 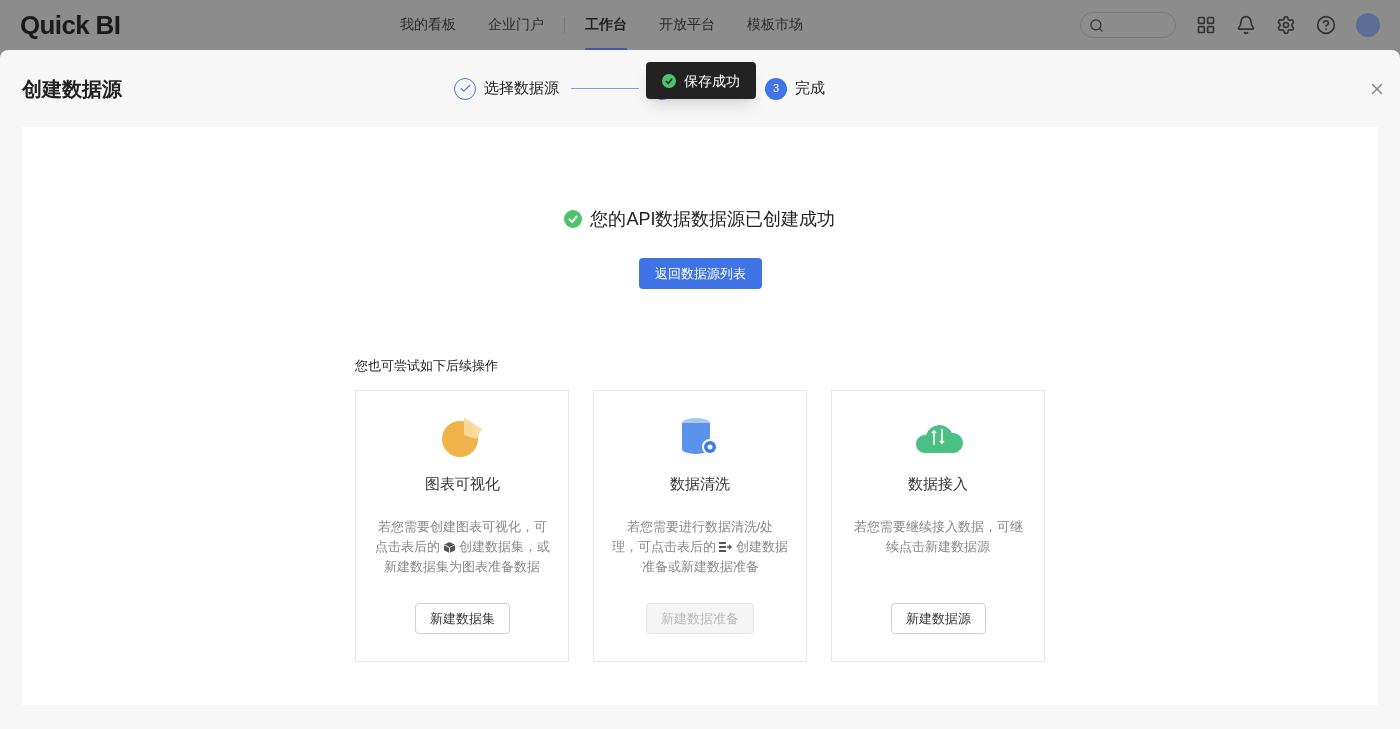 What do you see at coordinates (504, 547) in the screenshot?
I see `card-description-line: 创建数据集，或` at bounding box center [504, 547].